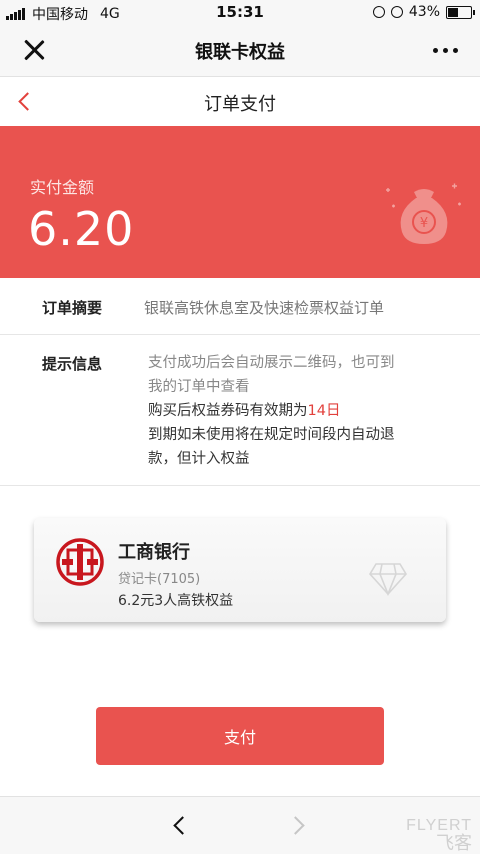 The width and height of the screenshot is (480, 854). Describe the element at coordinates (240, 736) in the screenshot. I see `pay-button: 支付` at that location.